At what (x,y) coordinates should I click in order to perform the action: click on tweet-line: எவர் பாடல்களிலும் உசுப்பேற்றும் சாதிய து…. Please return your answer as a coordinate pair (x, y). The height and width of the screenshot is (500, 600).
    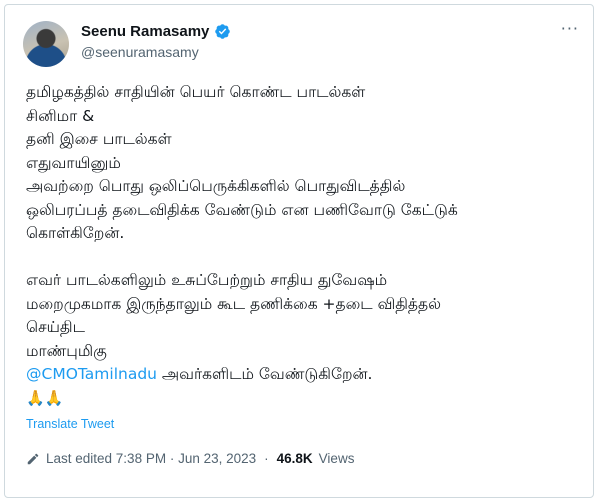
    Looking at the image, I should click on (207, 280).